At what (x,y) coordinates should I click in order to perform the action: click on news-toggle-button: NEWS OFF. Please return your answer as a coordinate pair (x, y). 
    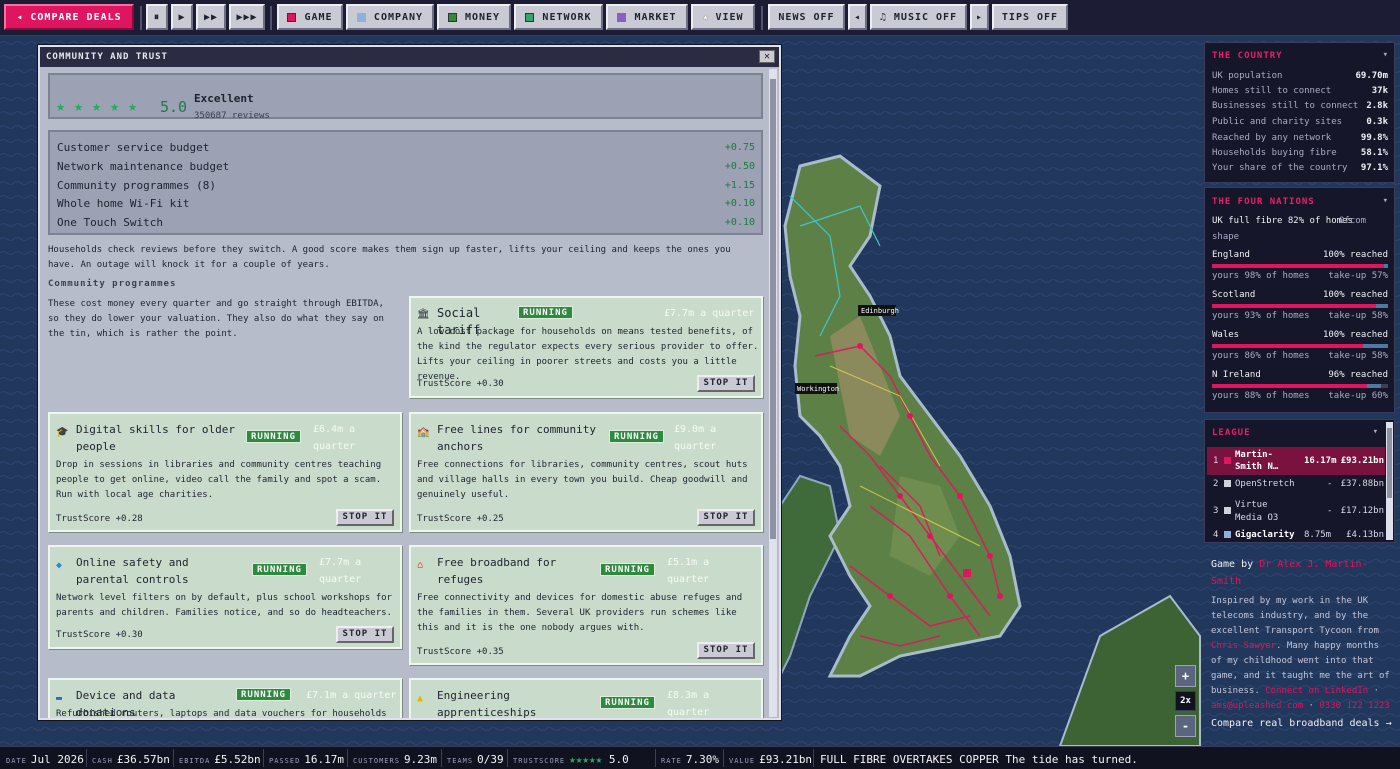
    Looking at the image, I should click on (806, 17).